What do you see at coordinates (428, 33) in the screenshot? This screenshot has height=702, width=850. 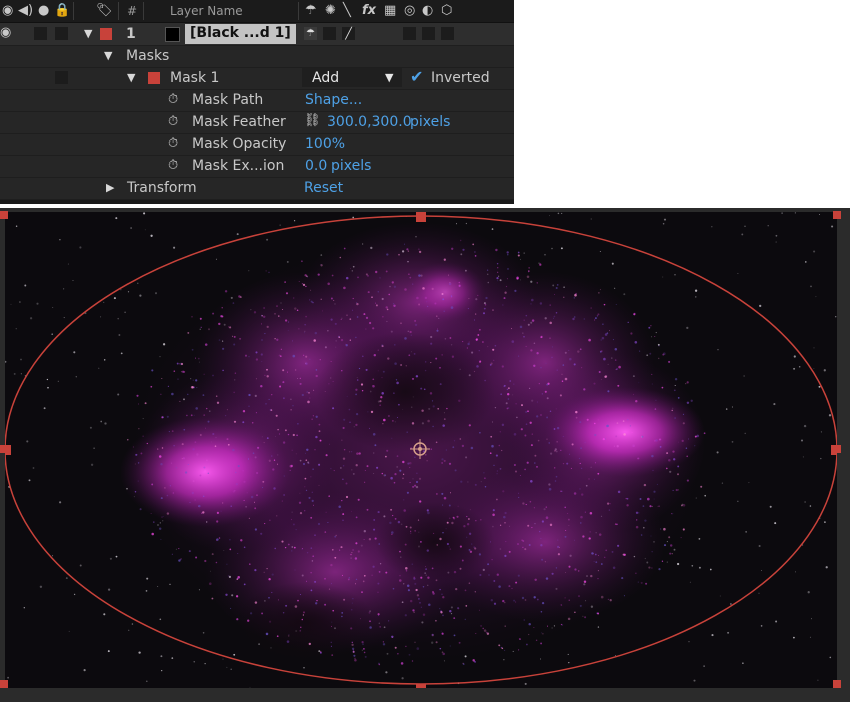 I see `adjustment-switch` at bounding box center [428, 33].